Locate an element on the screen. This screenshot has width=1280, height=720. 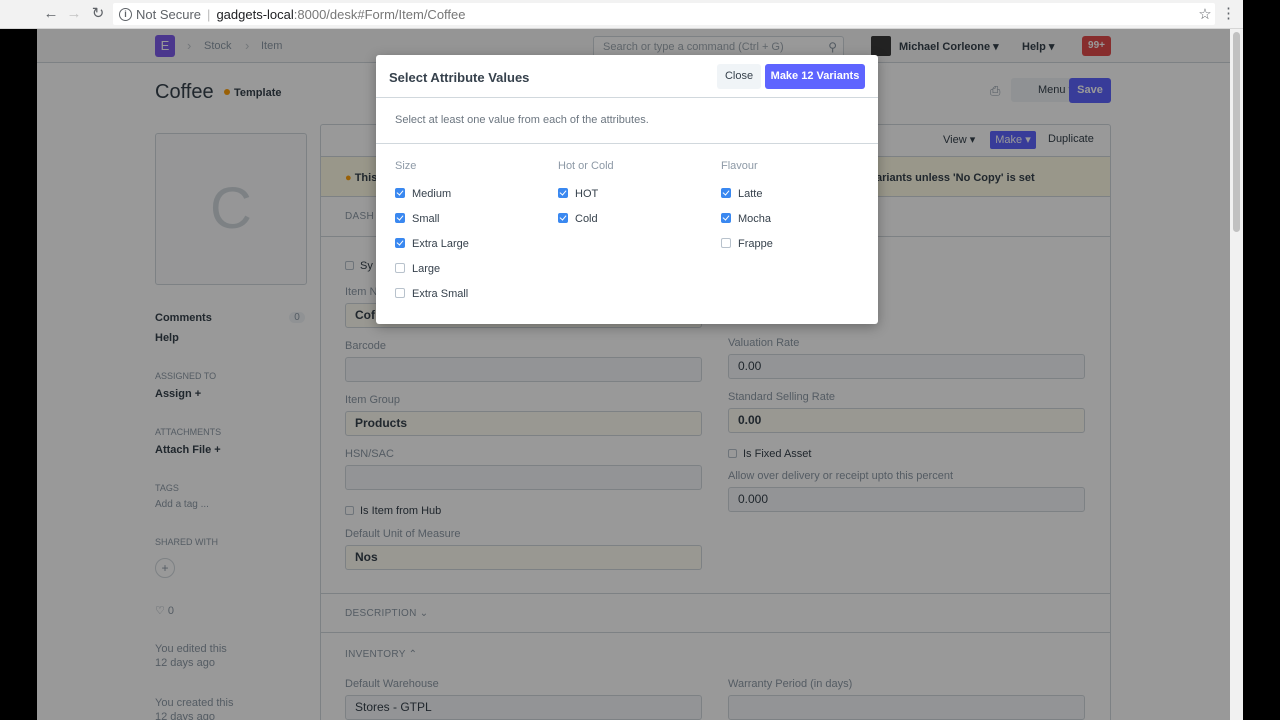
dialog-divider is located at coordinates (627, 143).